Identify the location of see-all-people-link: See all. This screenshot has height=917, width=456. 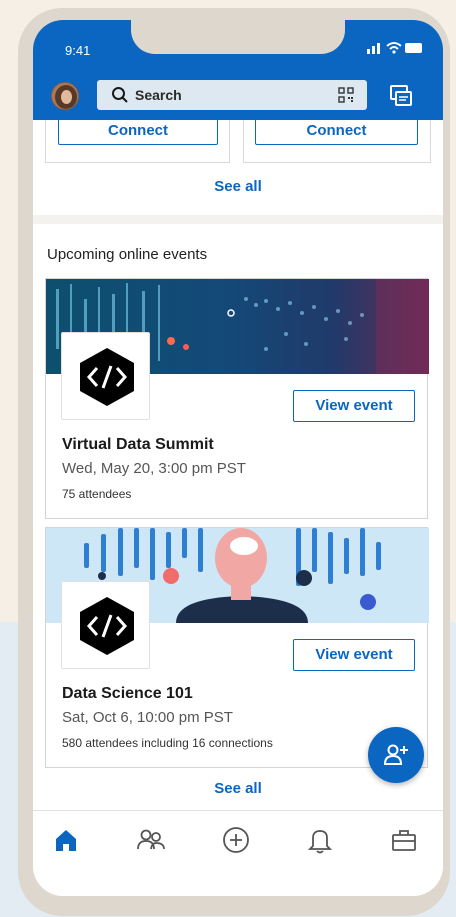
(238, 186).